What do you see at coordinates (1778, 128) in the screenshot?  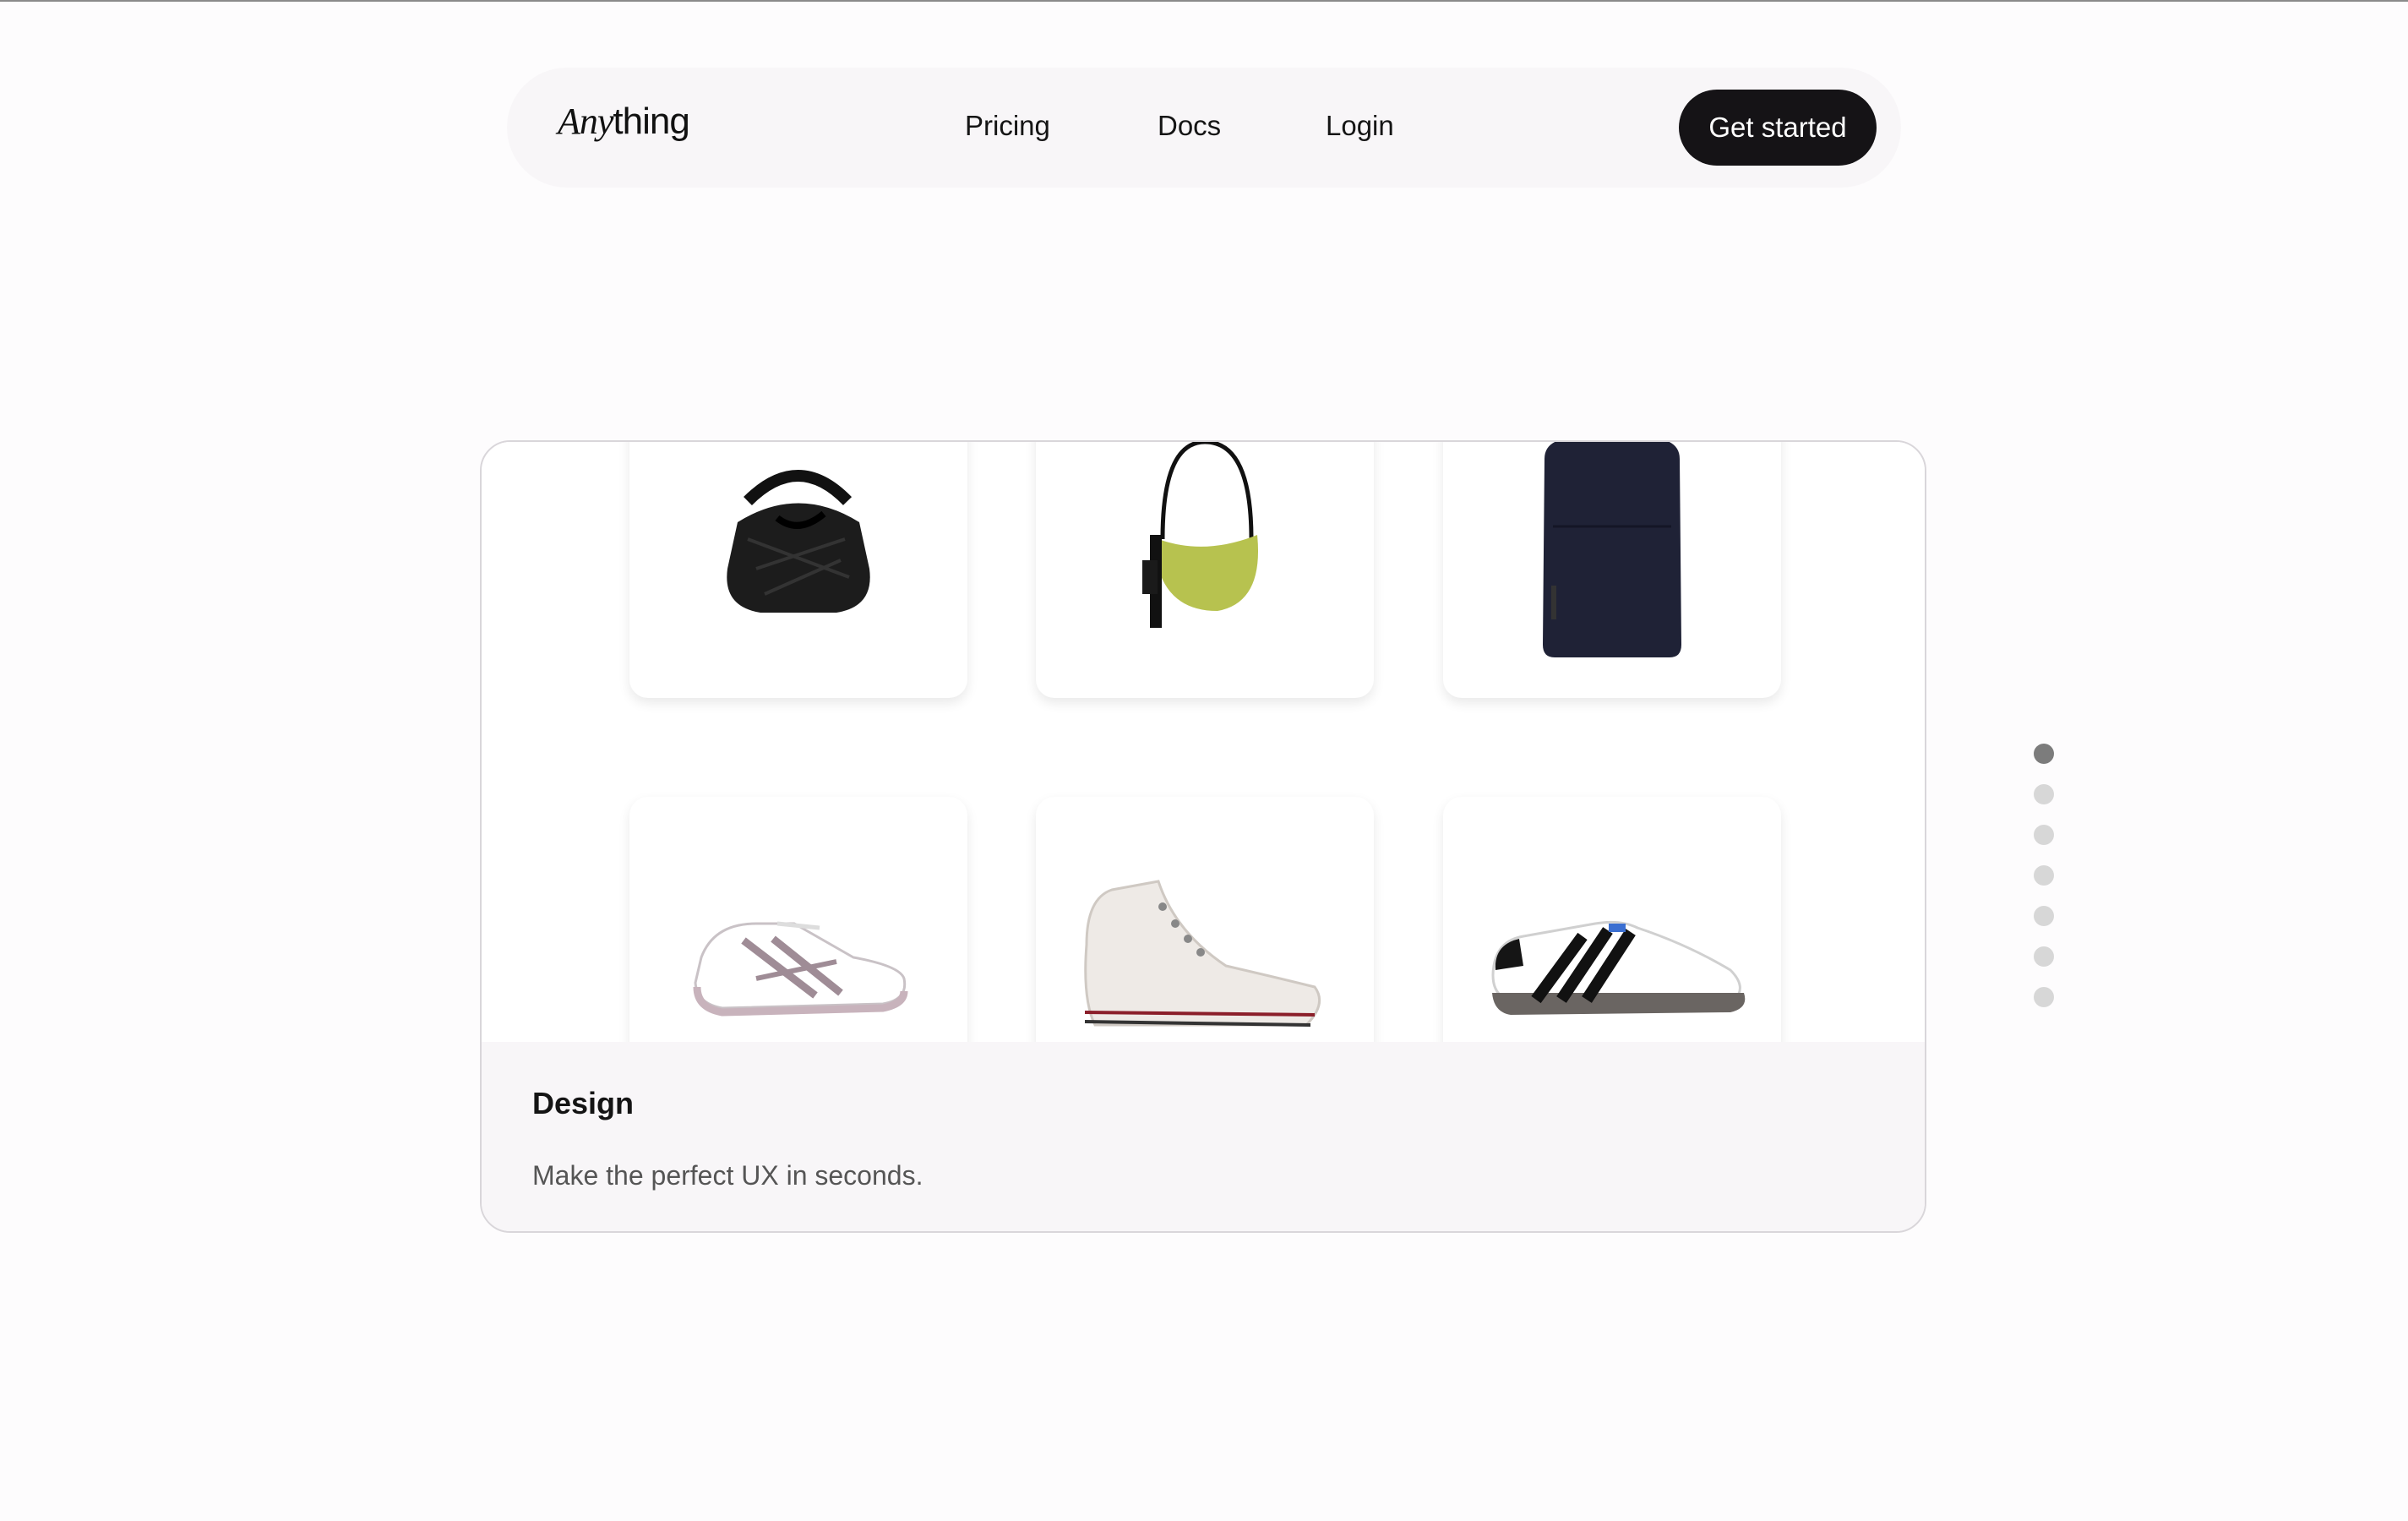 I see `get-started-button: Get started` at bounding box center [1778, 128].